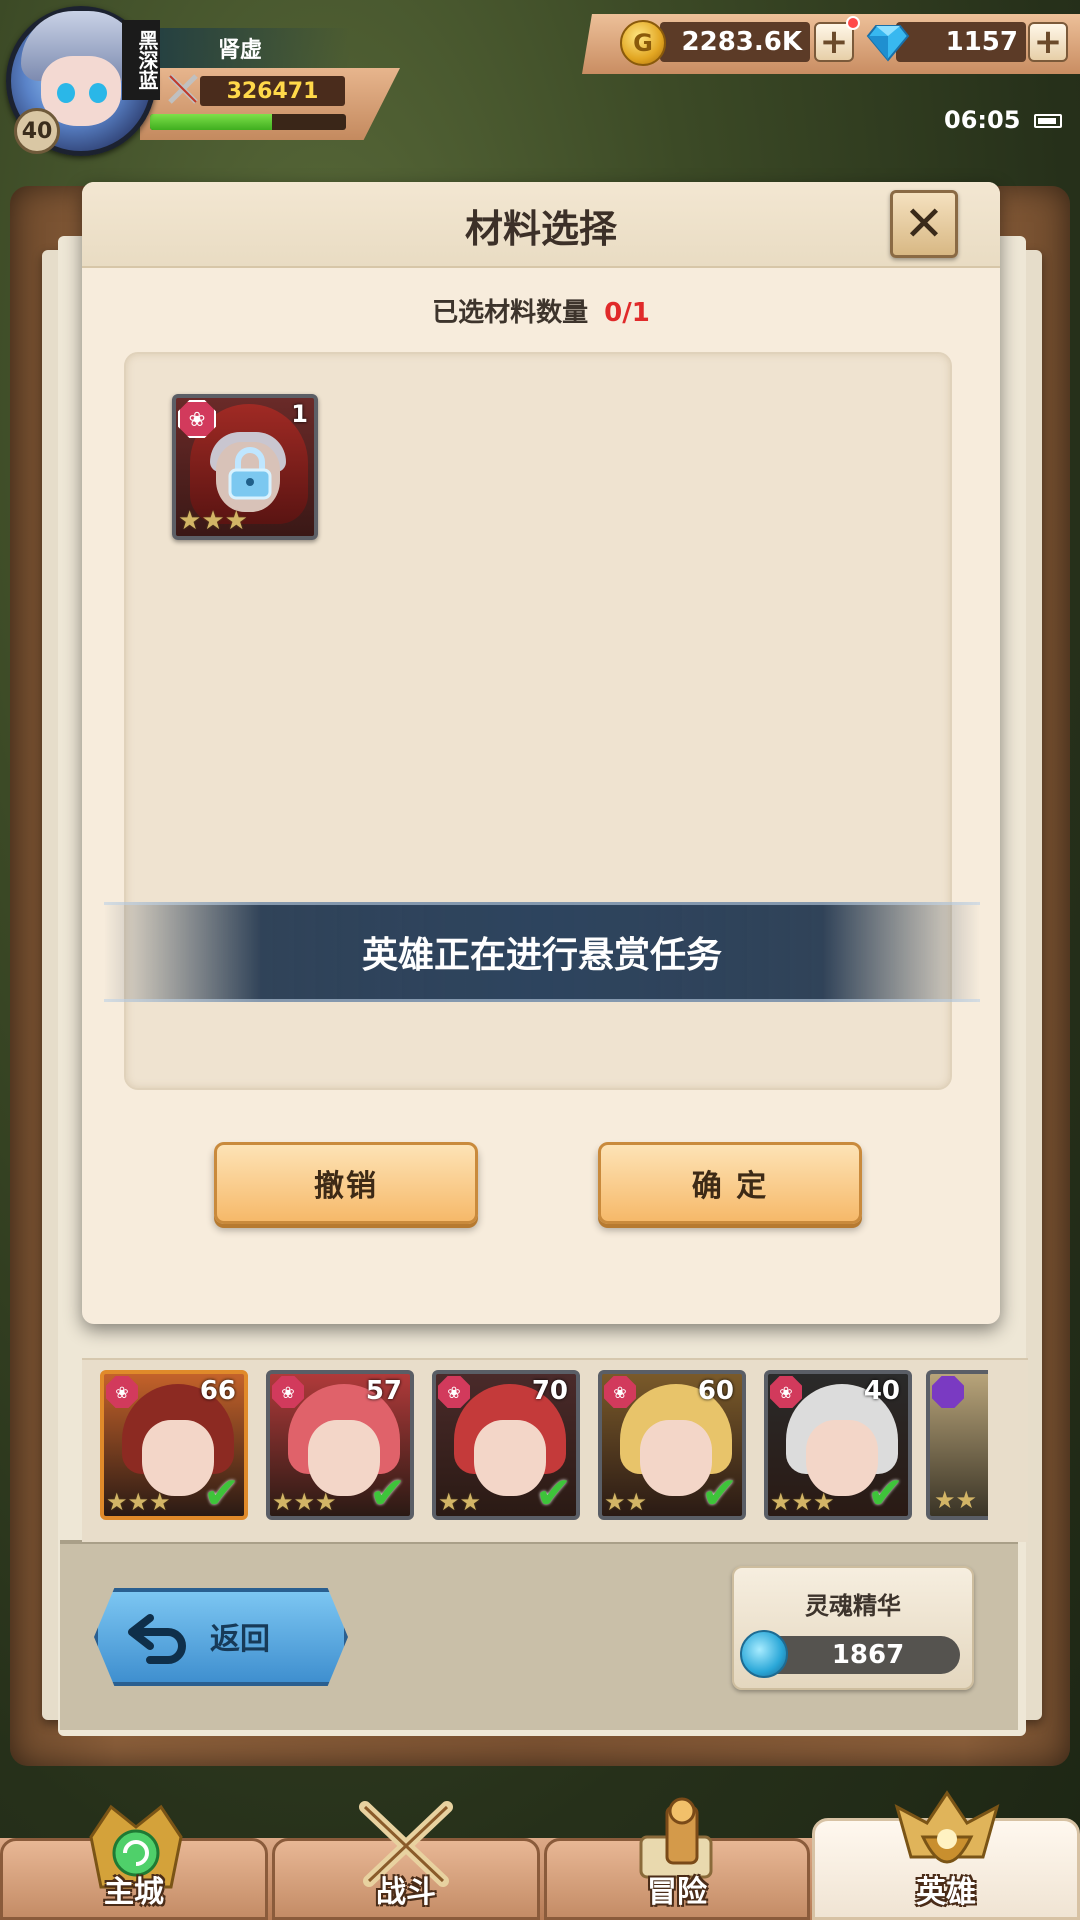 This screenshot has height=1920, width=1080. I want to click on hero-level: 40, so click(881, 1391).